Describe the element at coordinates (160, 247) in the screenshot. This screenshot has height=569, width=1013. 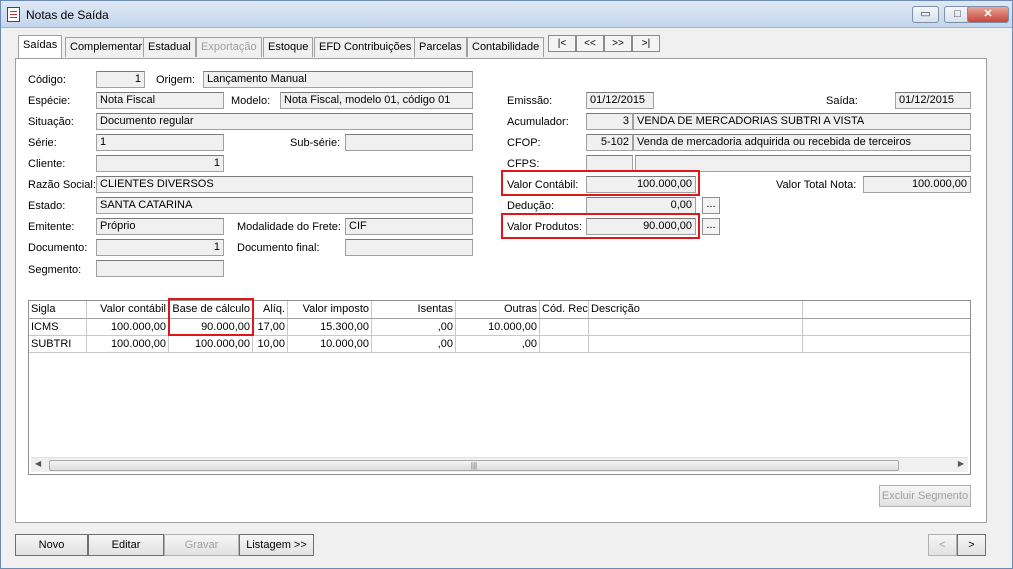
I see `documento-field: 1` at that location.